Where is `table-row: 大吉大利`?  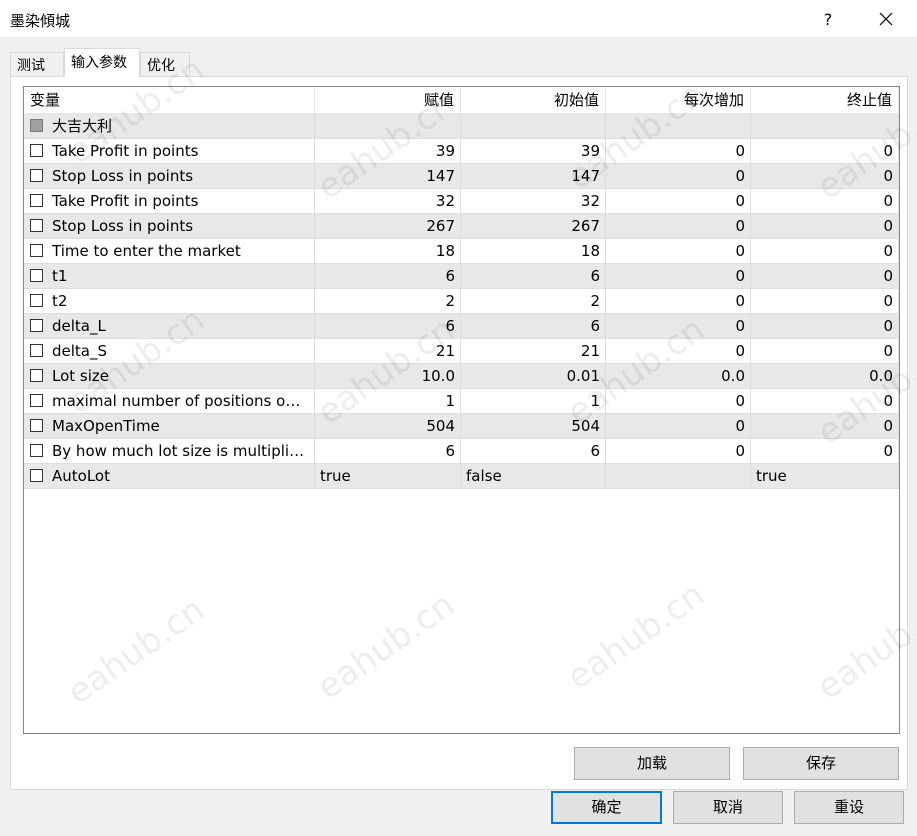 table-row: 大吉大利 is located at coordinates (461, 126).